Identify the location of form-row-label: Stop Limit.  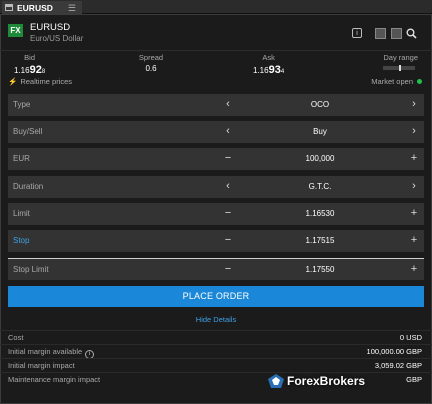
(31, 269).